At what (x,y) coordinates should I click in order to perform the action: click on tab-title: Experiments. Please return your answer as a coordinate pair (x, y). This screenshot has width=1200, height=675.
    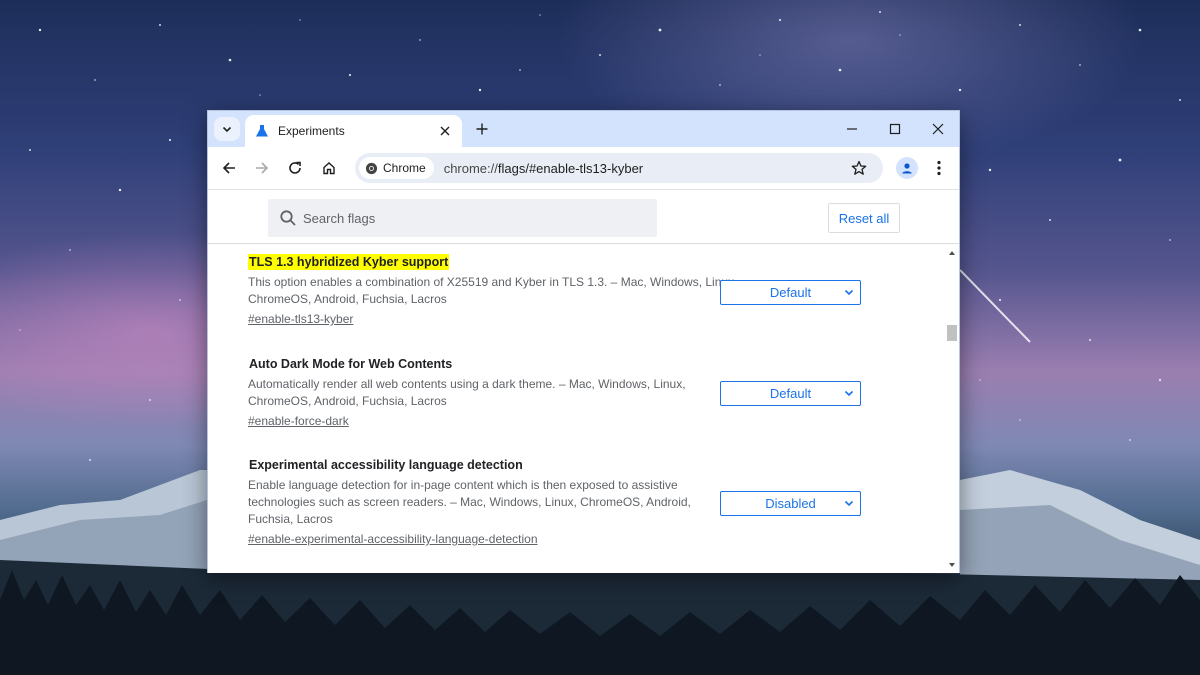
    Looking at the image, I should click on (311, 131).